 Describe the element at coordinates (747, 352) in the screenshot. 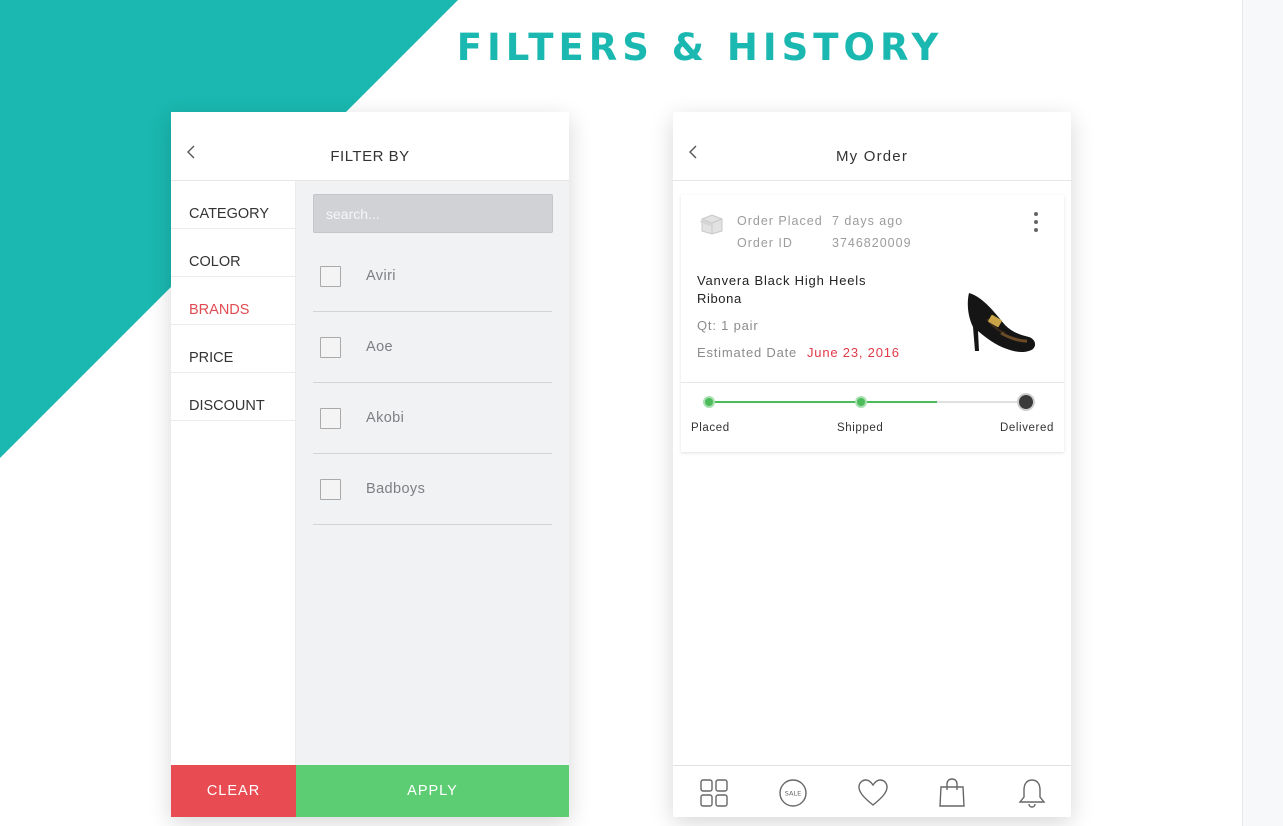

I see `estimated-date-label: Estimated Date` at that location.